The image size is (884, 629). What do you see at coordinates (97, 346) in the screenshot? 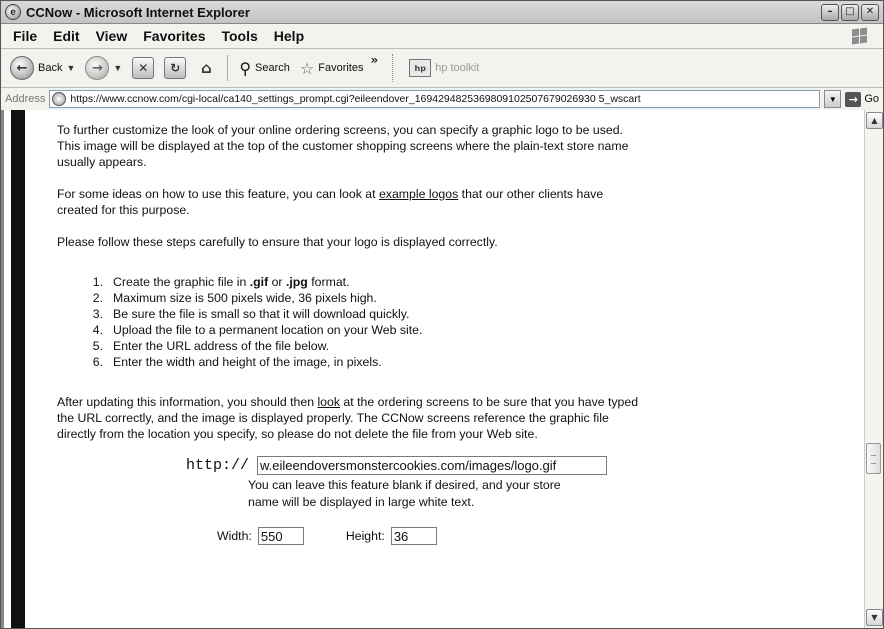
I see `step-number: 5.` at bounding box center [97, 346].